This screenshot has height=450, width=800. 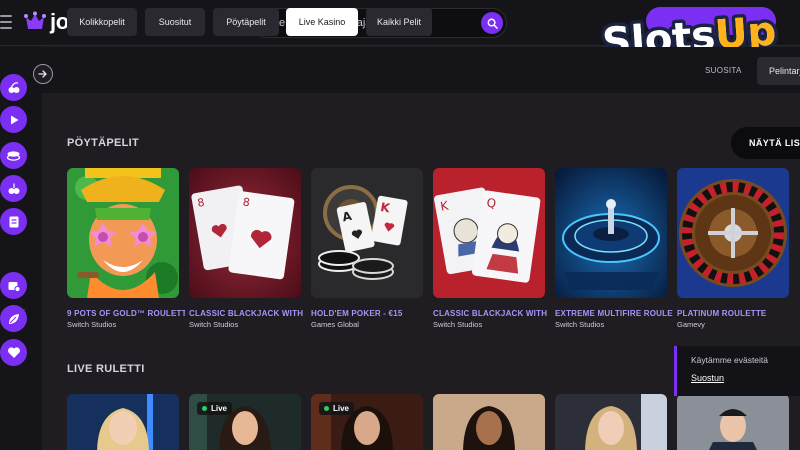 I want to click on sidebar-item-bonus, so click(x=13, y=285).